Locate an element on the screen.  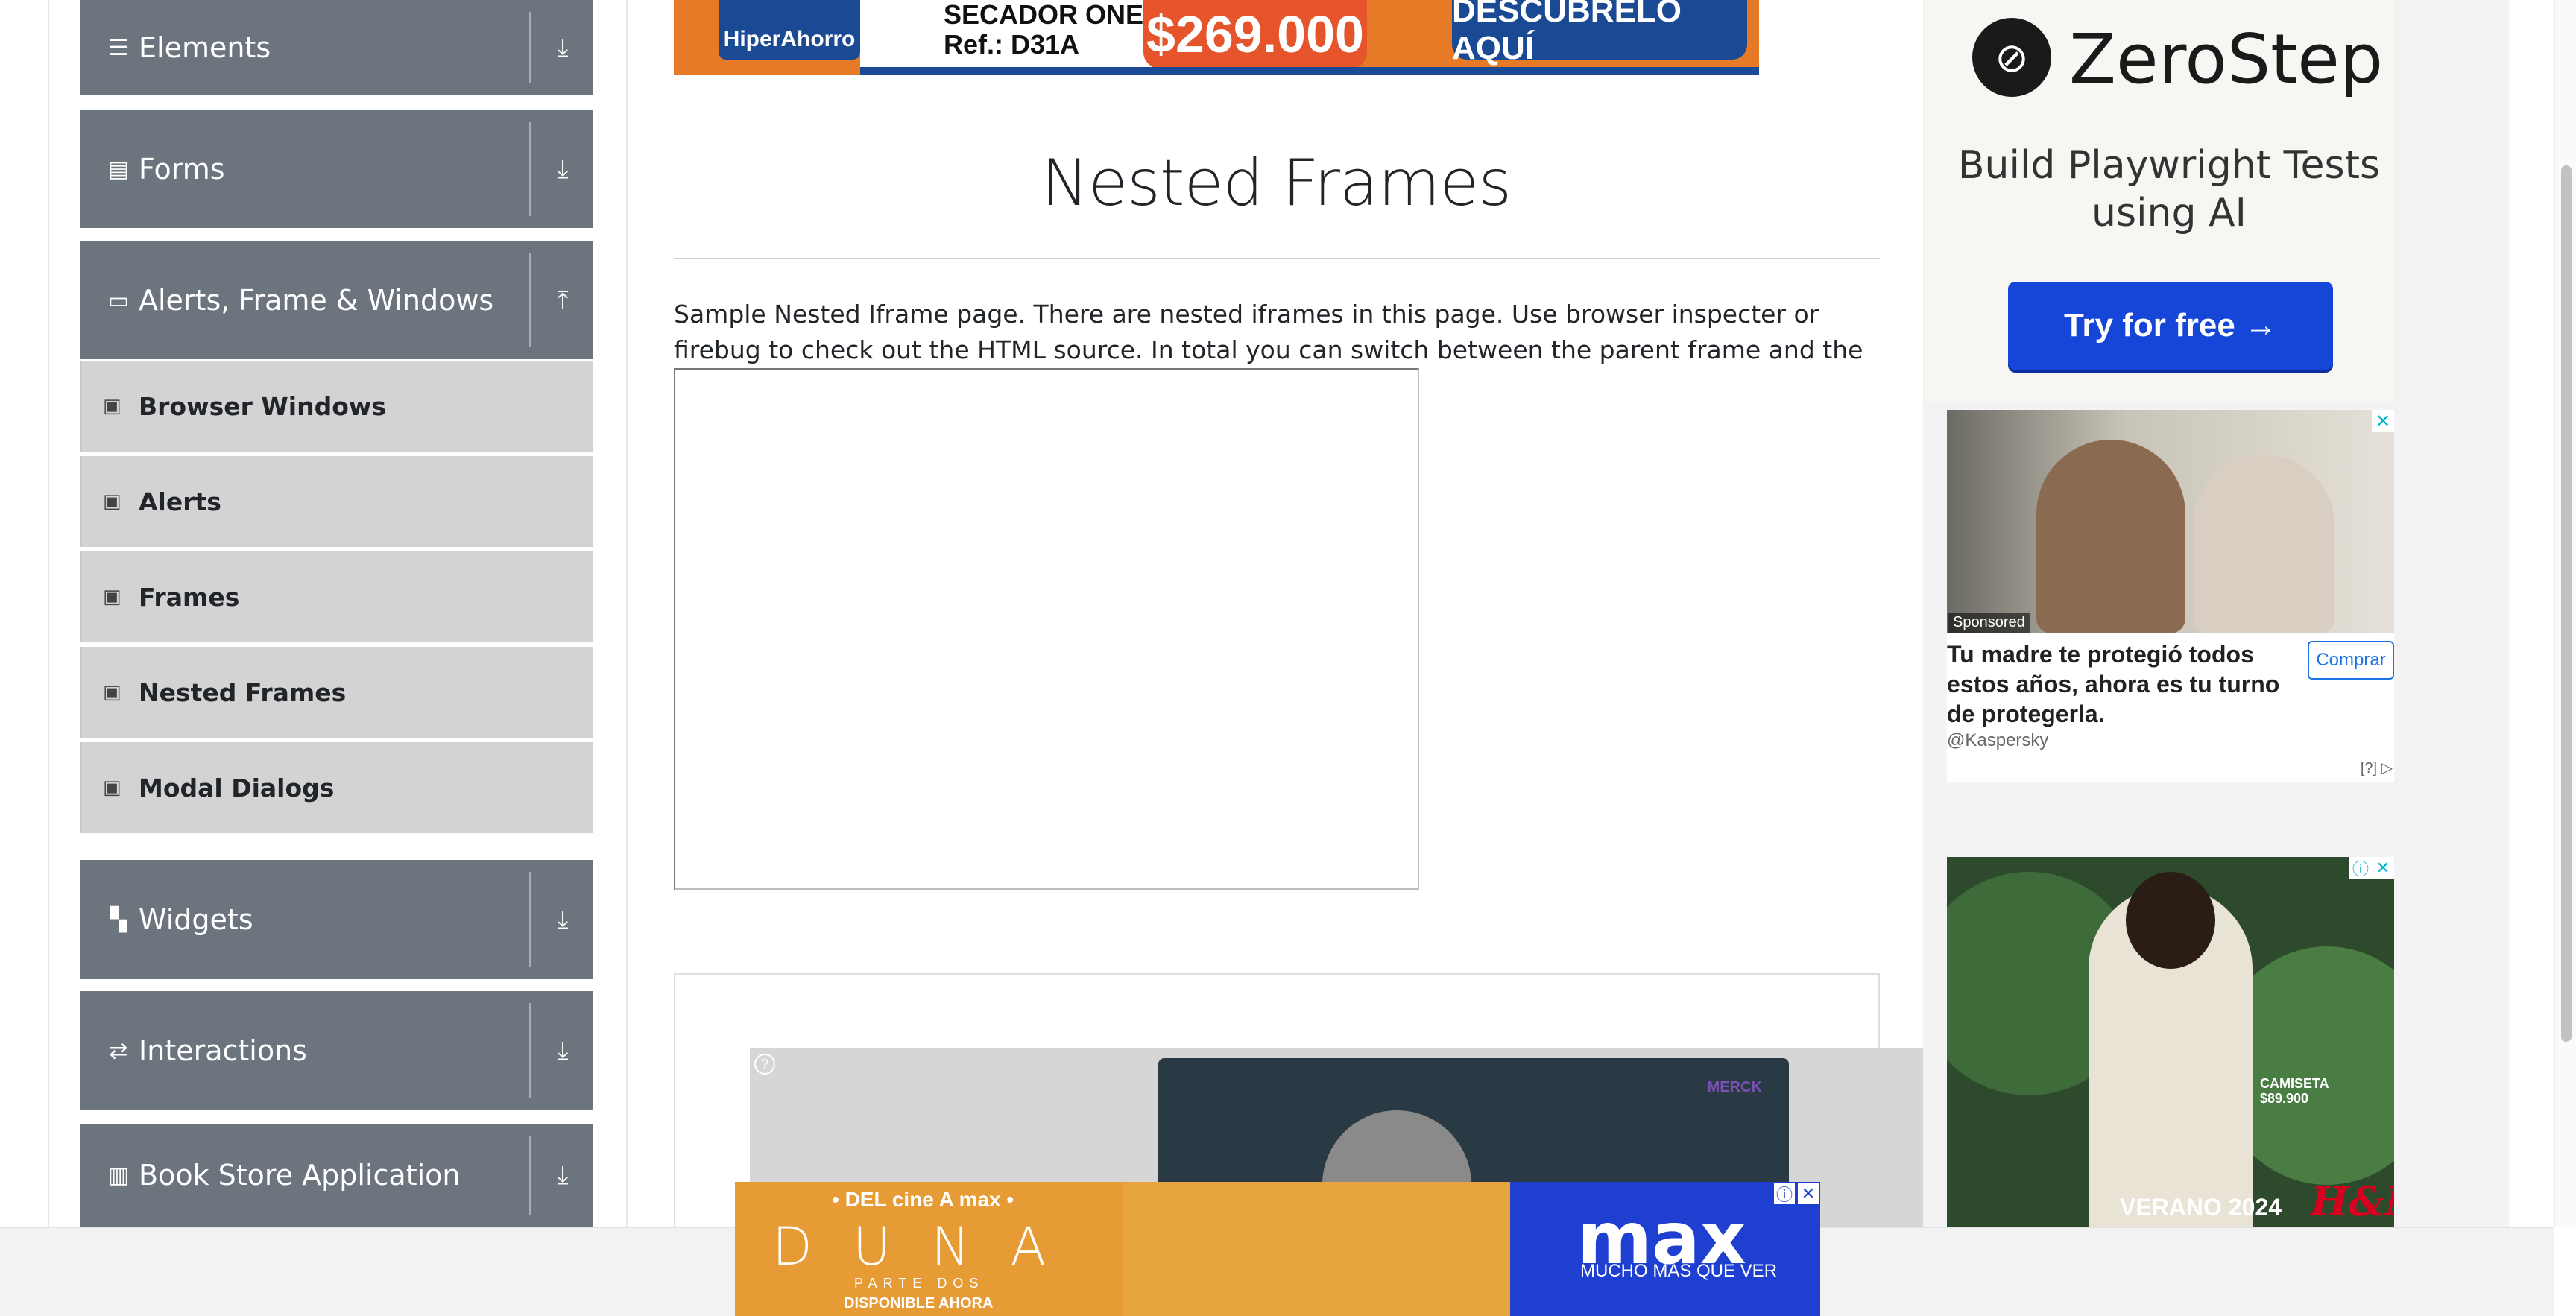
cine-max-tagline: • DEL cine A max • is located at coordinates (923, 1199).